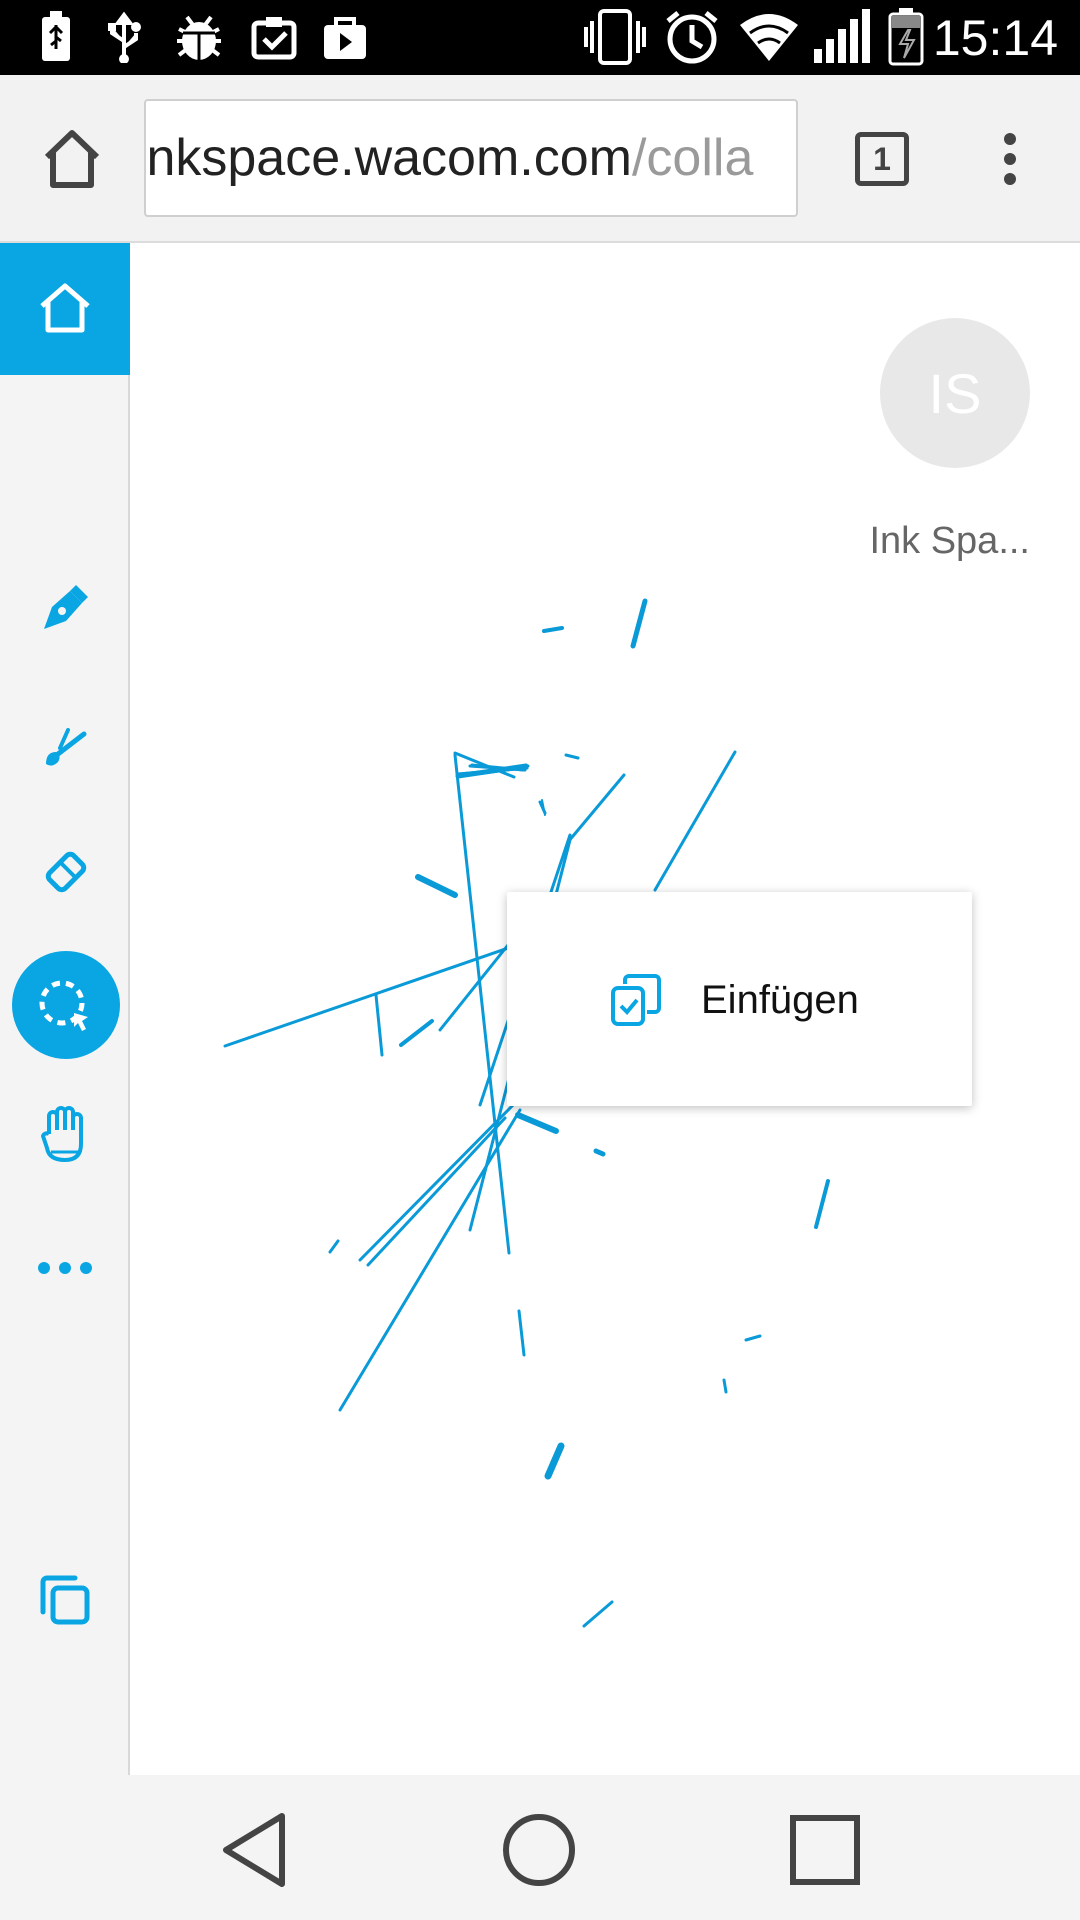 Image resolution: width=1080 pixels, height=1920 pixels. I want to click on collaborator-initials: IS, so click(955, 393).